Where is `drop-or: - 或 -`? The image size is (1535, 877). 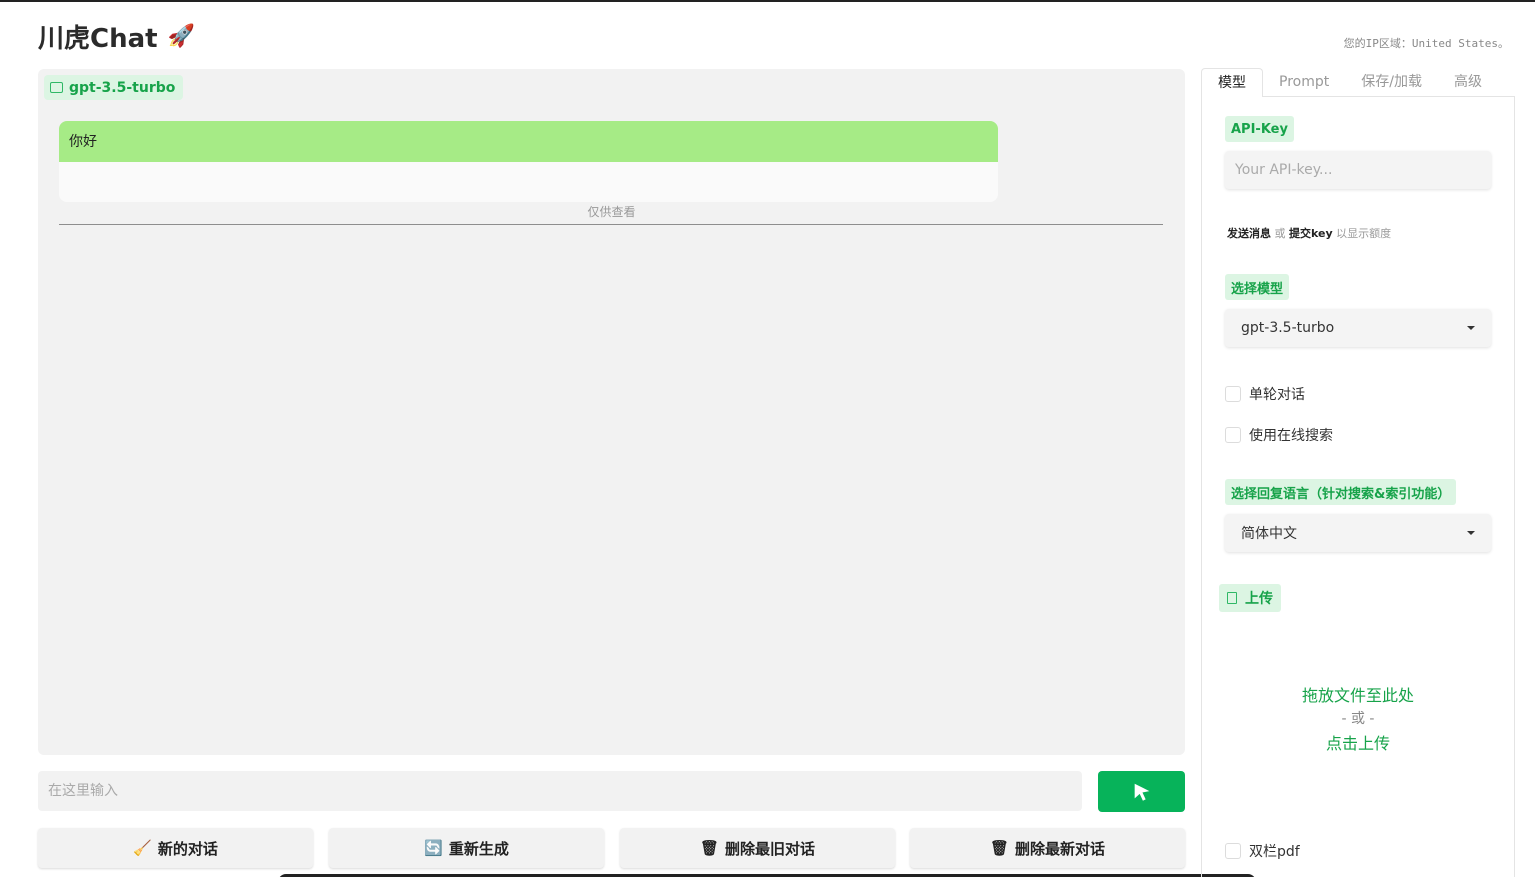
drop-or: - 或 - is located at coordinates (1358, 719).